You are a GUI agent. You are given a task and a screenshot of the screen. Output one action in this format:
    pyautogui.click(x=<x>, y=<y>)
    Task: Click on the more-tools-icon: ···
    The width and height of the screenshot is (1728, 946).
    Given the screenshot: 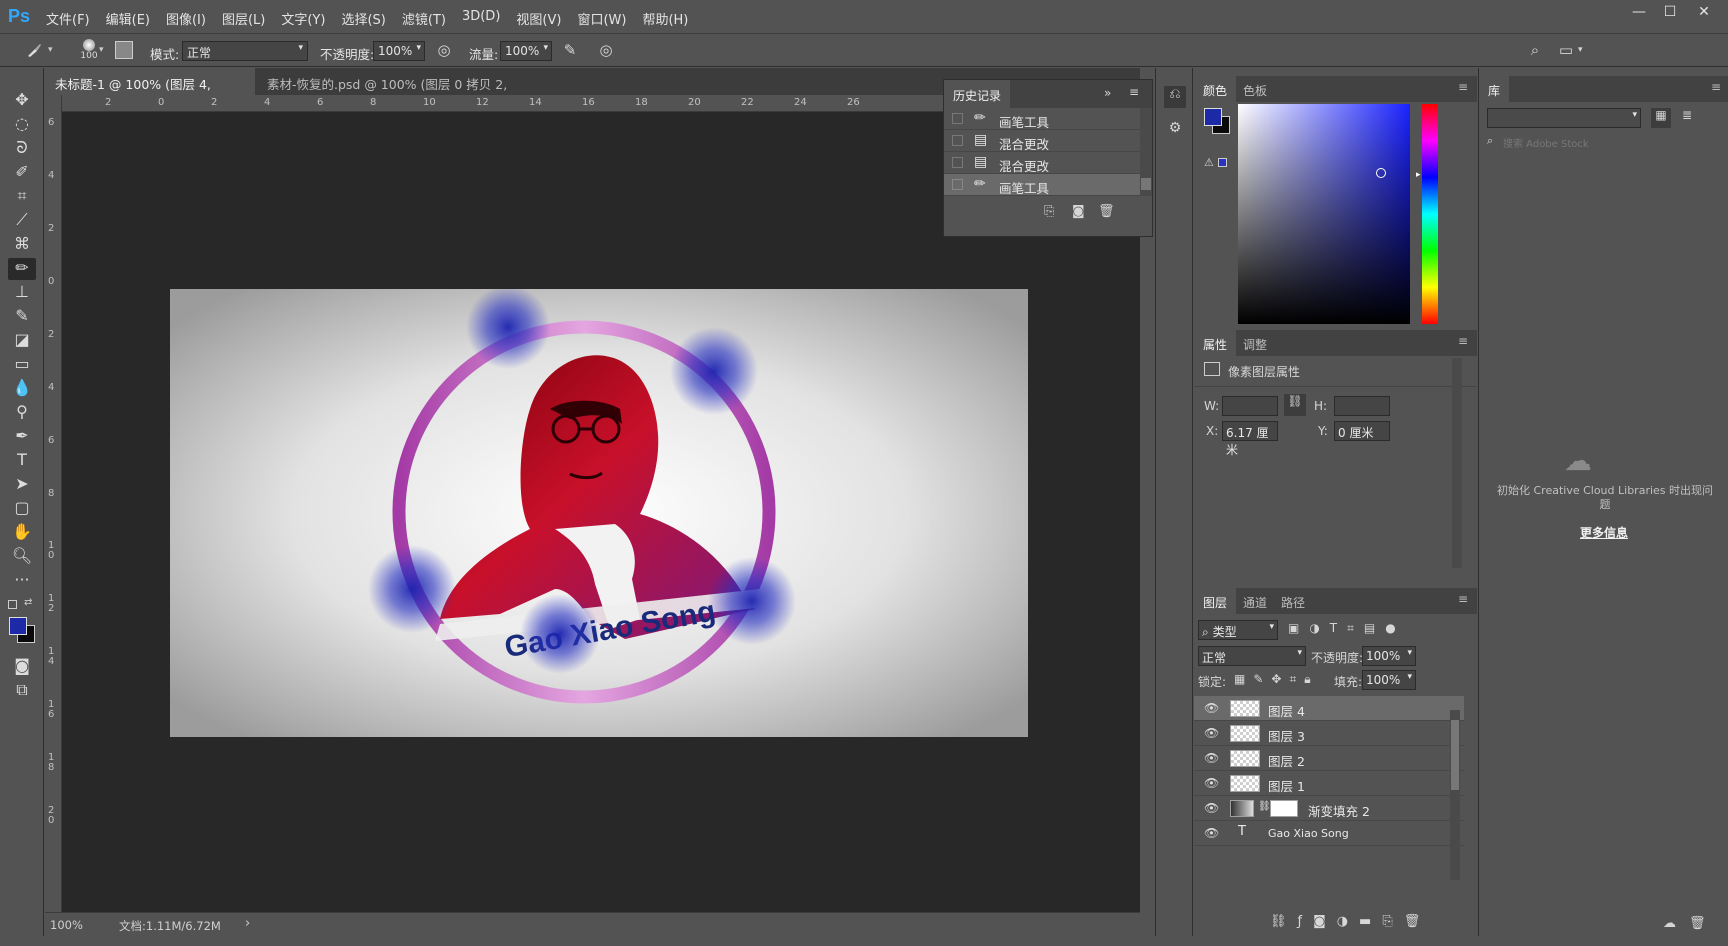 What is the action you would take?
    pyautogui.click(x=22, y=581)
    